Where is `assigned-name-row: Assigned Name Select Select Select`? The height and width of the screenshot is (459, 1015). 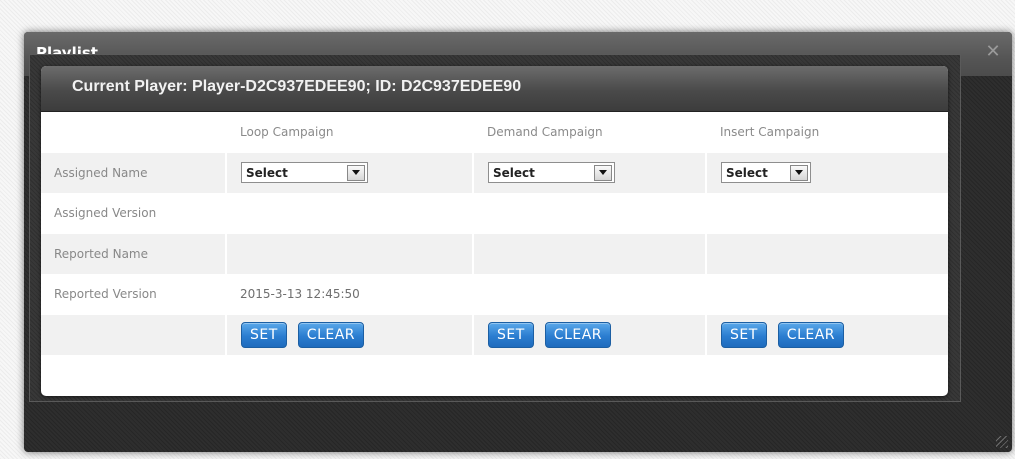 assigned-name-row: Assigned Name Select Select Select is located at coordinates (494, 172).